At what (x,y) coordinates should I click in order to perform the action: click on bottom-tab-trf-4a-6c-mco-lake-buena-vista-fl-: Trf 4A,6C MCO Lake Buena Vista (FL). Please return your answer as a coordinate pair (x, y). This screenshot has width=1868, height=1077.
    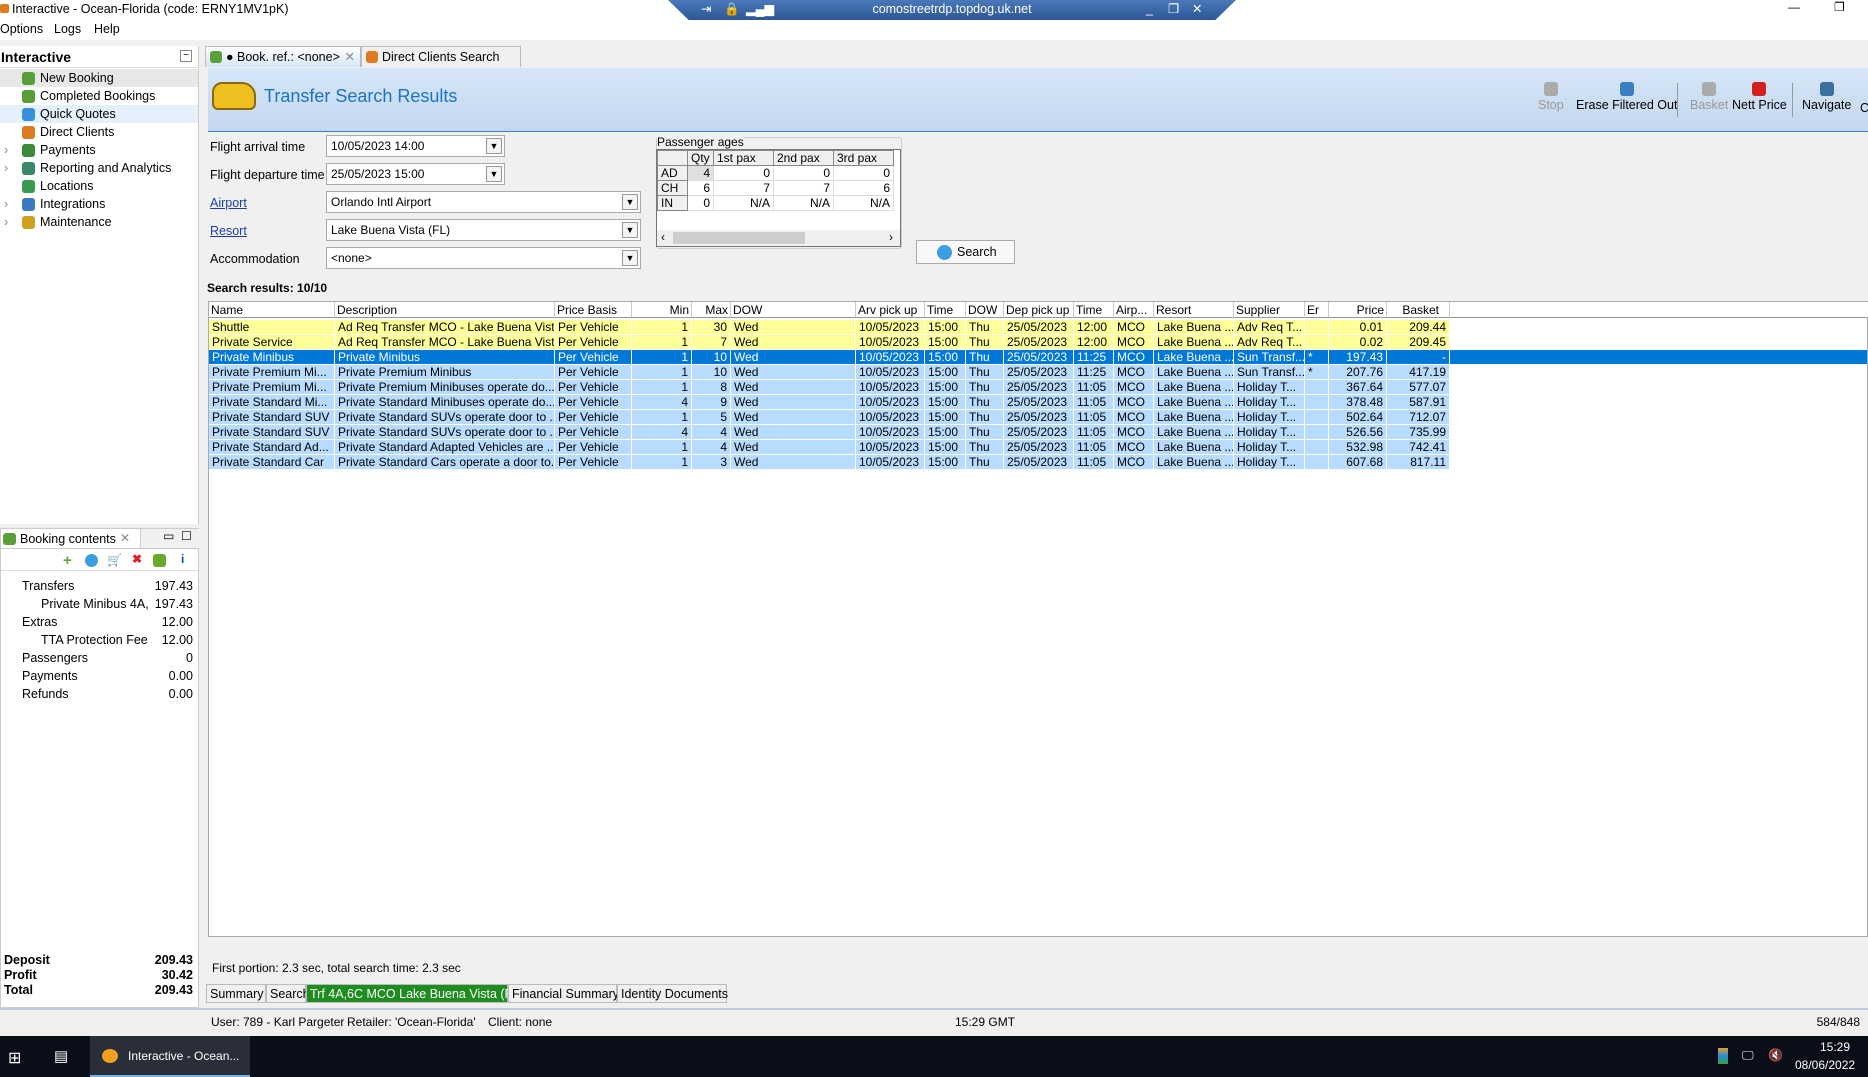
    Looking at the image, I should click on (414, 993).